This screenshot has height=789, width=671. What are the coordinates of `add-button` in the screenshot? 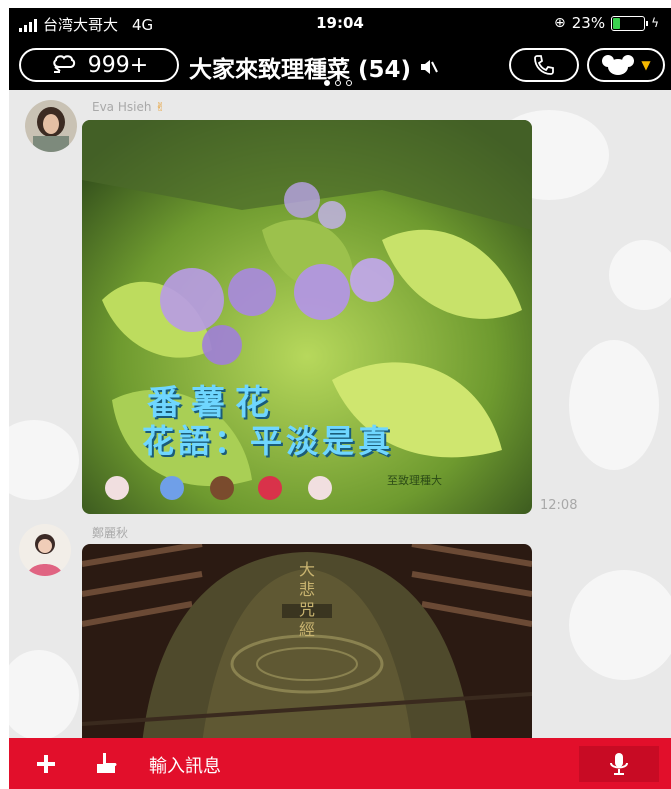 It's located at (46, 764).